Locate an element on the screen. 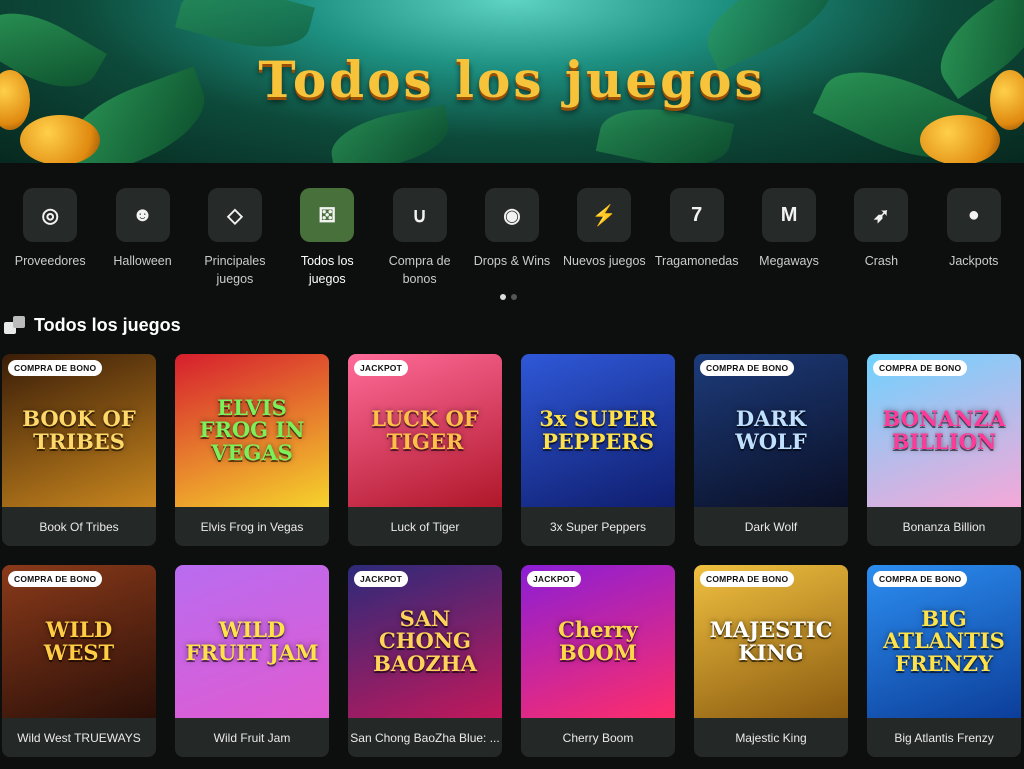 The width and height of the screenshot is (1024, 769). game-thumbnail: ELVIS FROG IN VEGAS is located at coordinates (252, 430).